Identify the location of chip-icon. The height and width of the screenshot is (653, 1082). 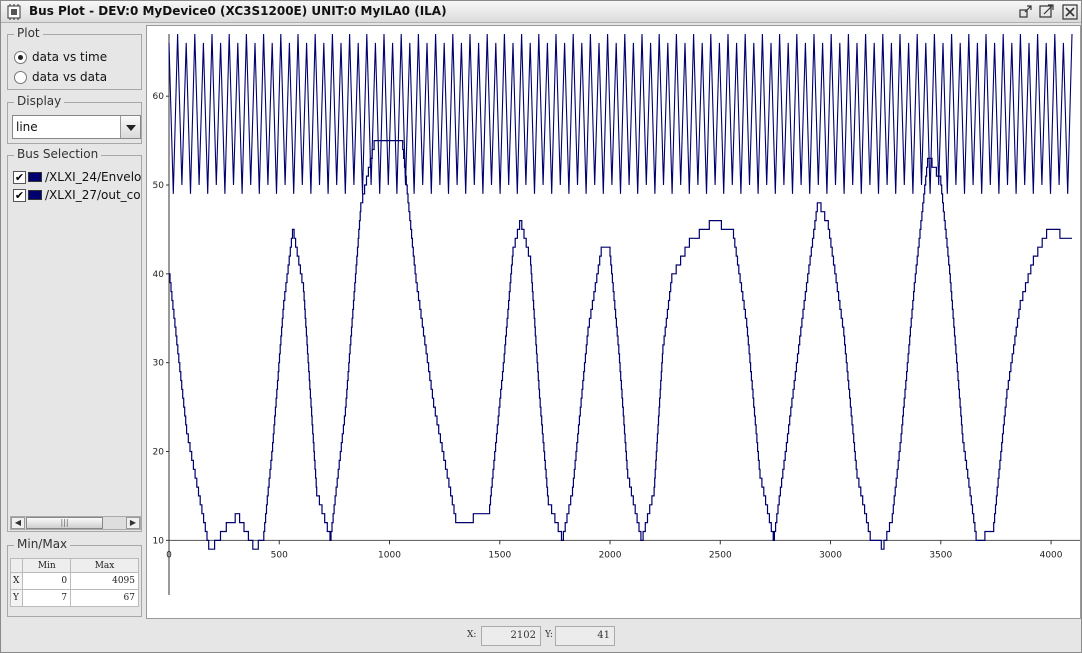
(14, 12).